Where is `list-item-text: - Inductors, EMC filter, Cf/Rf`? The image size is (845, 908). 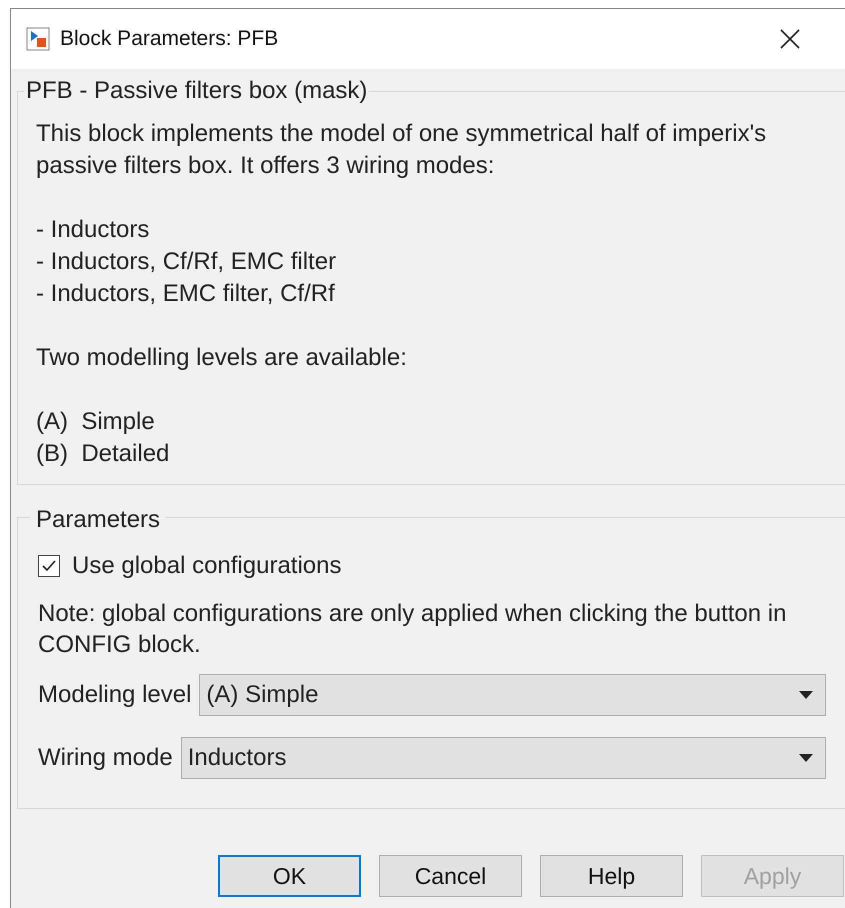 list-item-text: - Inductors, EMC filter, Cf/Rf is located at coordinates (186, 294).